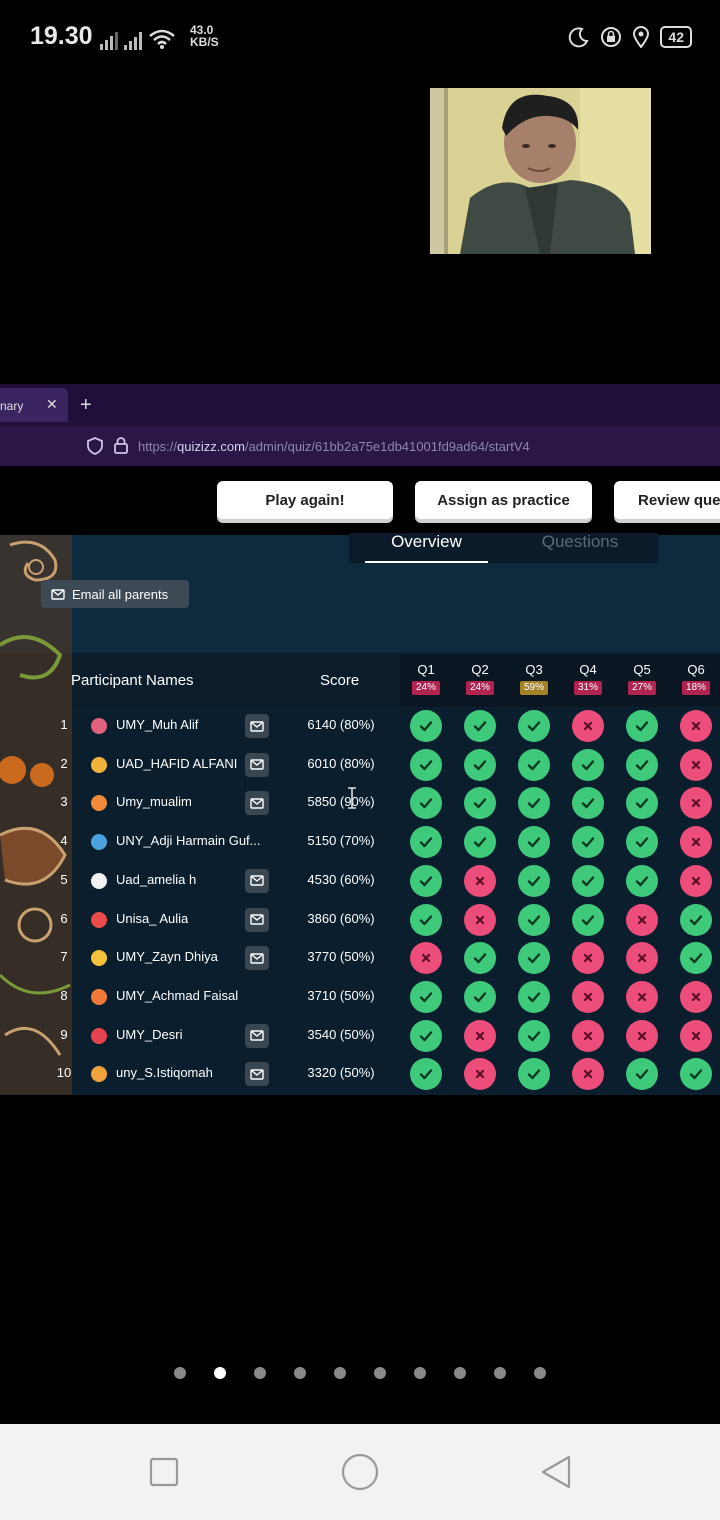 The width and height of the screenshot is (720, 1520). Describe the element at coordinates (360, 1036) in the screenshot. I see `table-row: 9 UMY_Desri 3540 (50%)` at that location.